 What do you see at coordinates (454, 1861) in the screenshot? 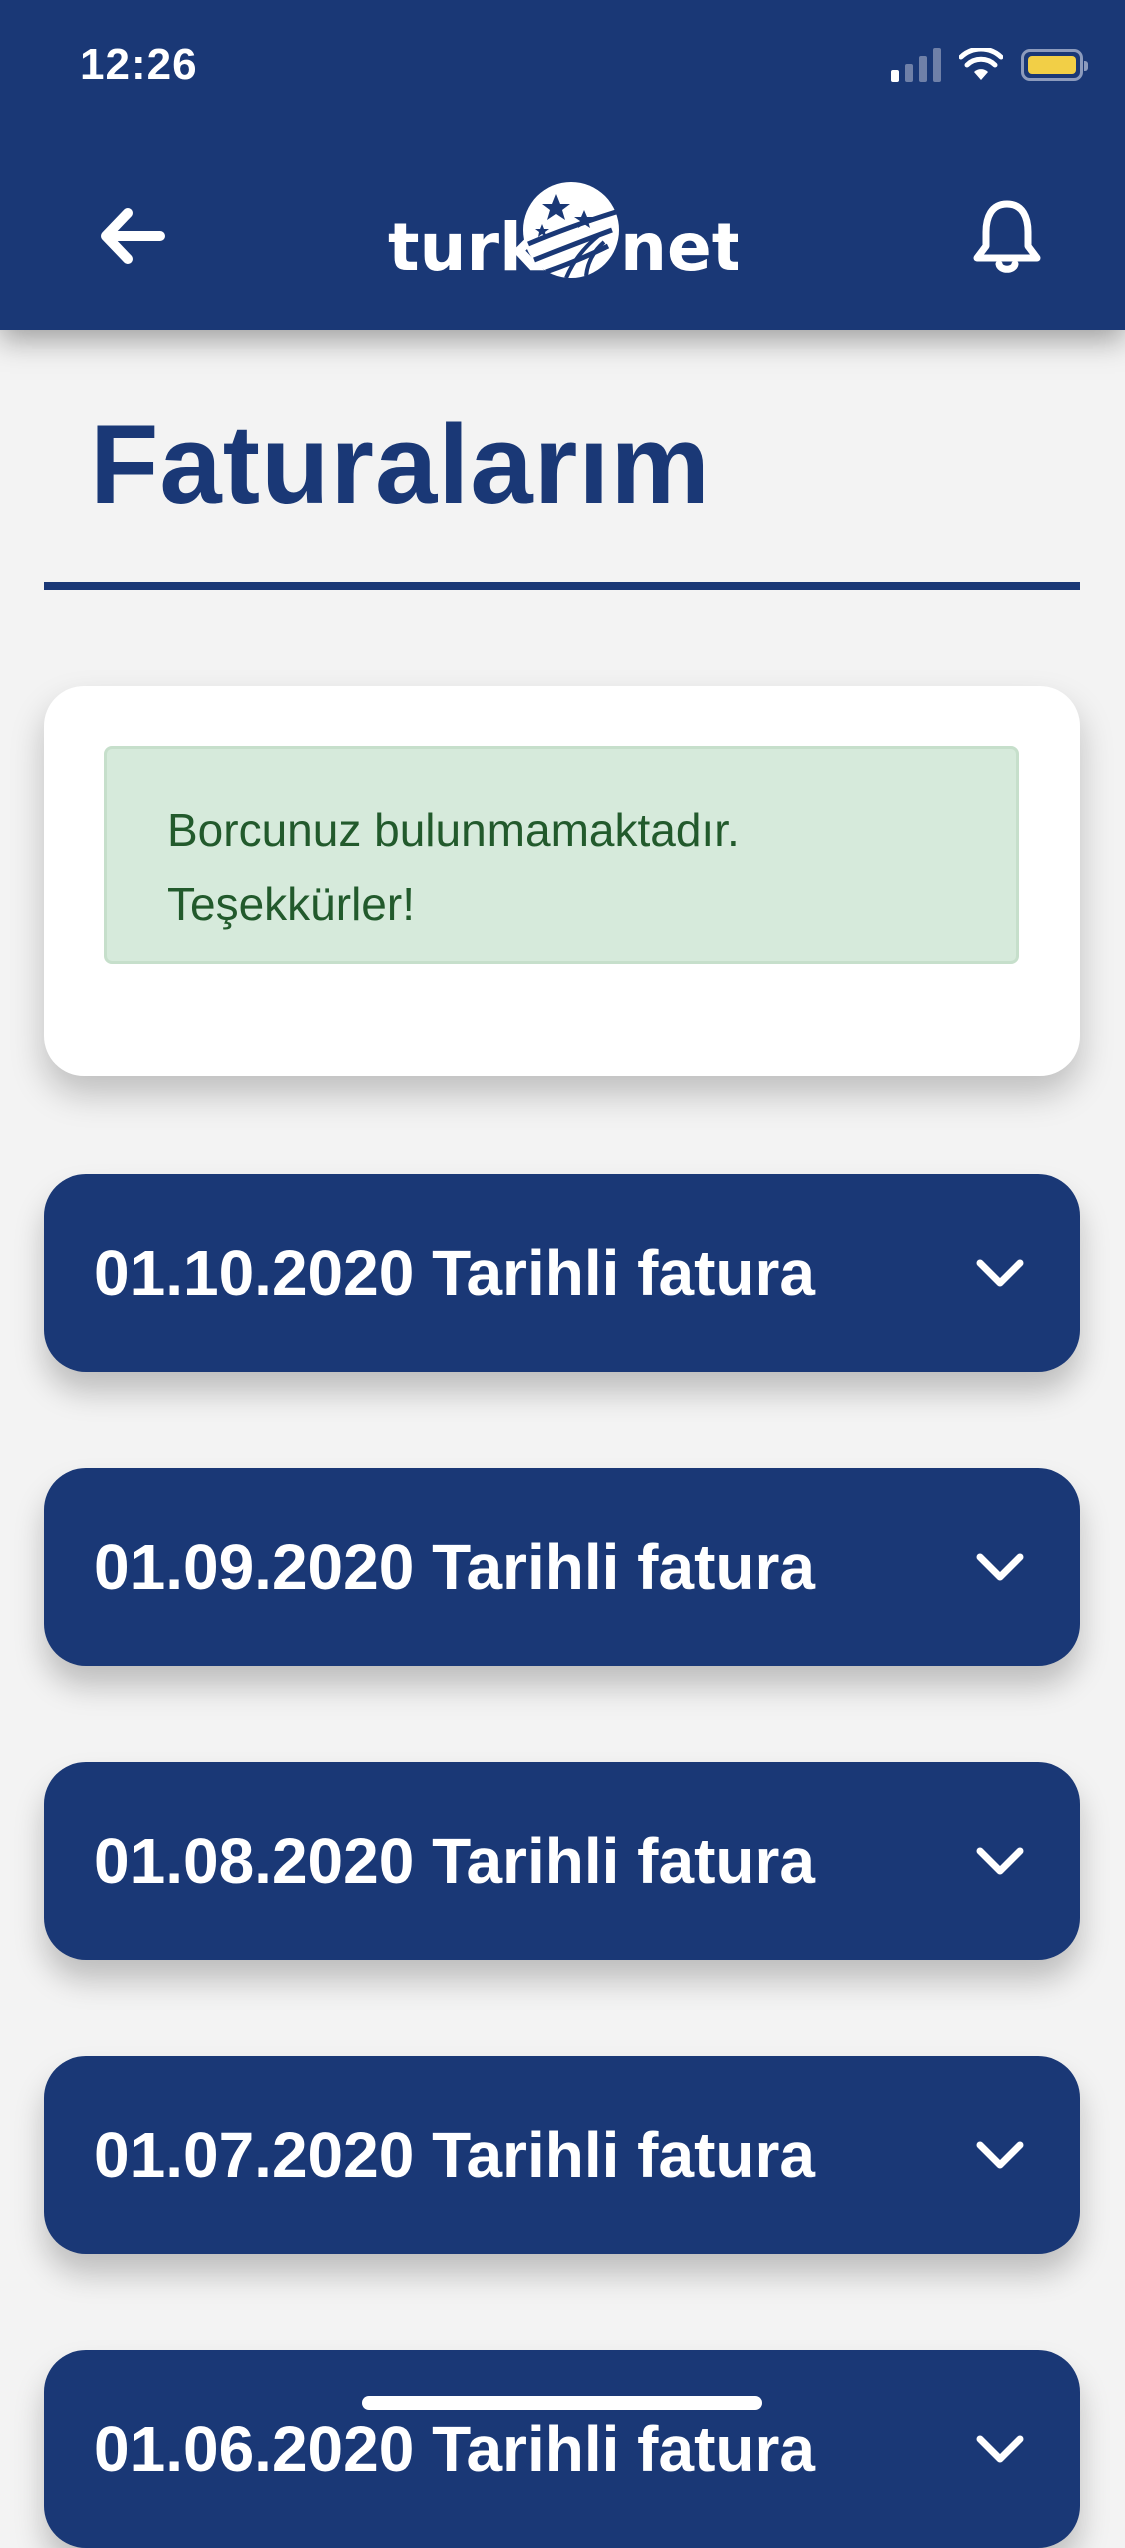
I see `invoice-label: 01.08.2020 Tarihli fatura` at bounding box center [454, 1861].